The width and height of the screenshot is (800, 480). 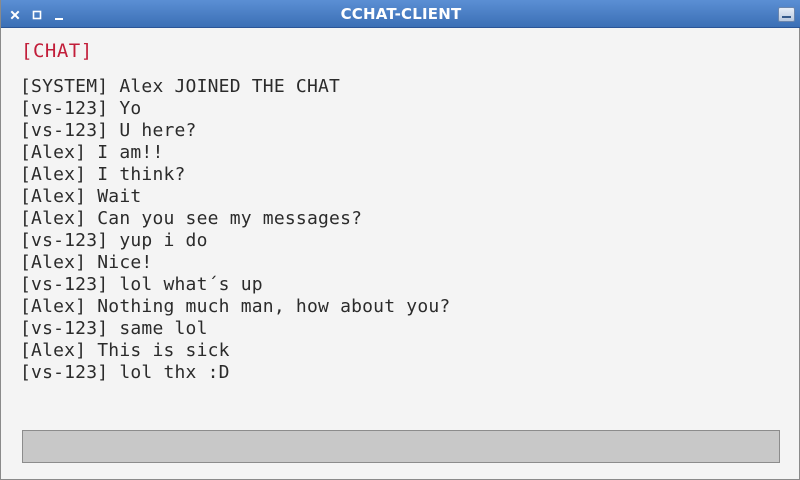 What do you see at coordinates (401, 446) in the screenshot?
I see `message-input` at bounding box center [401, 446].